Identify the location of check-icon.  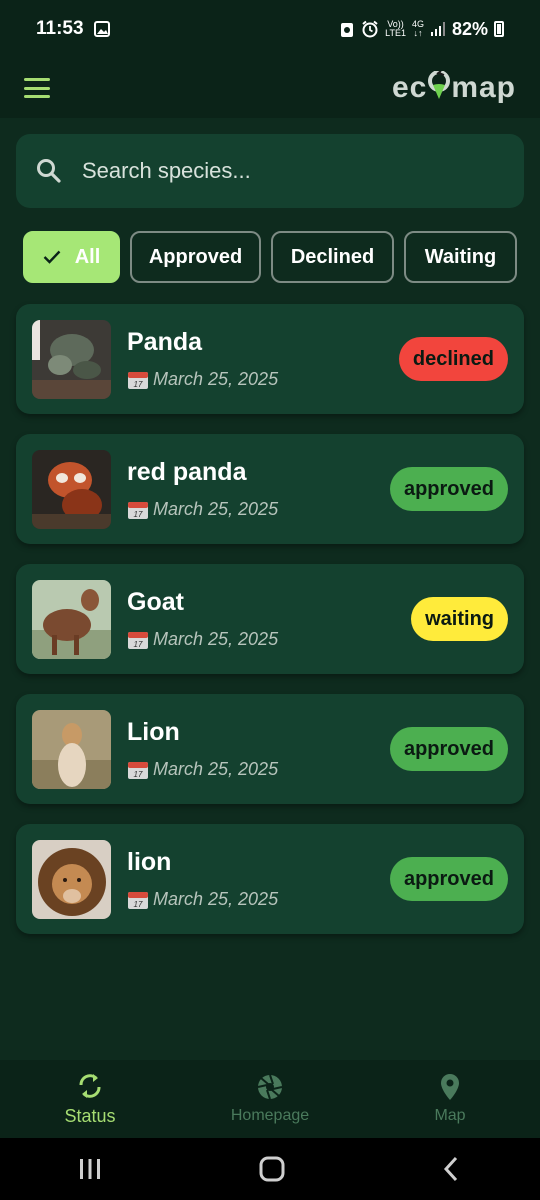
(52, 257).